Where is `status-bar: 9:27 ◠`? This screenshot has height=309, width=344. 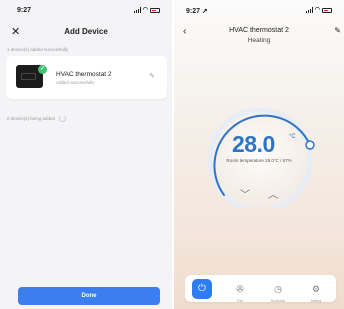 status-bar: 9:27 ◠ is located at coordinates (86, 11).